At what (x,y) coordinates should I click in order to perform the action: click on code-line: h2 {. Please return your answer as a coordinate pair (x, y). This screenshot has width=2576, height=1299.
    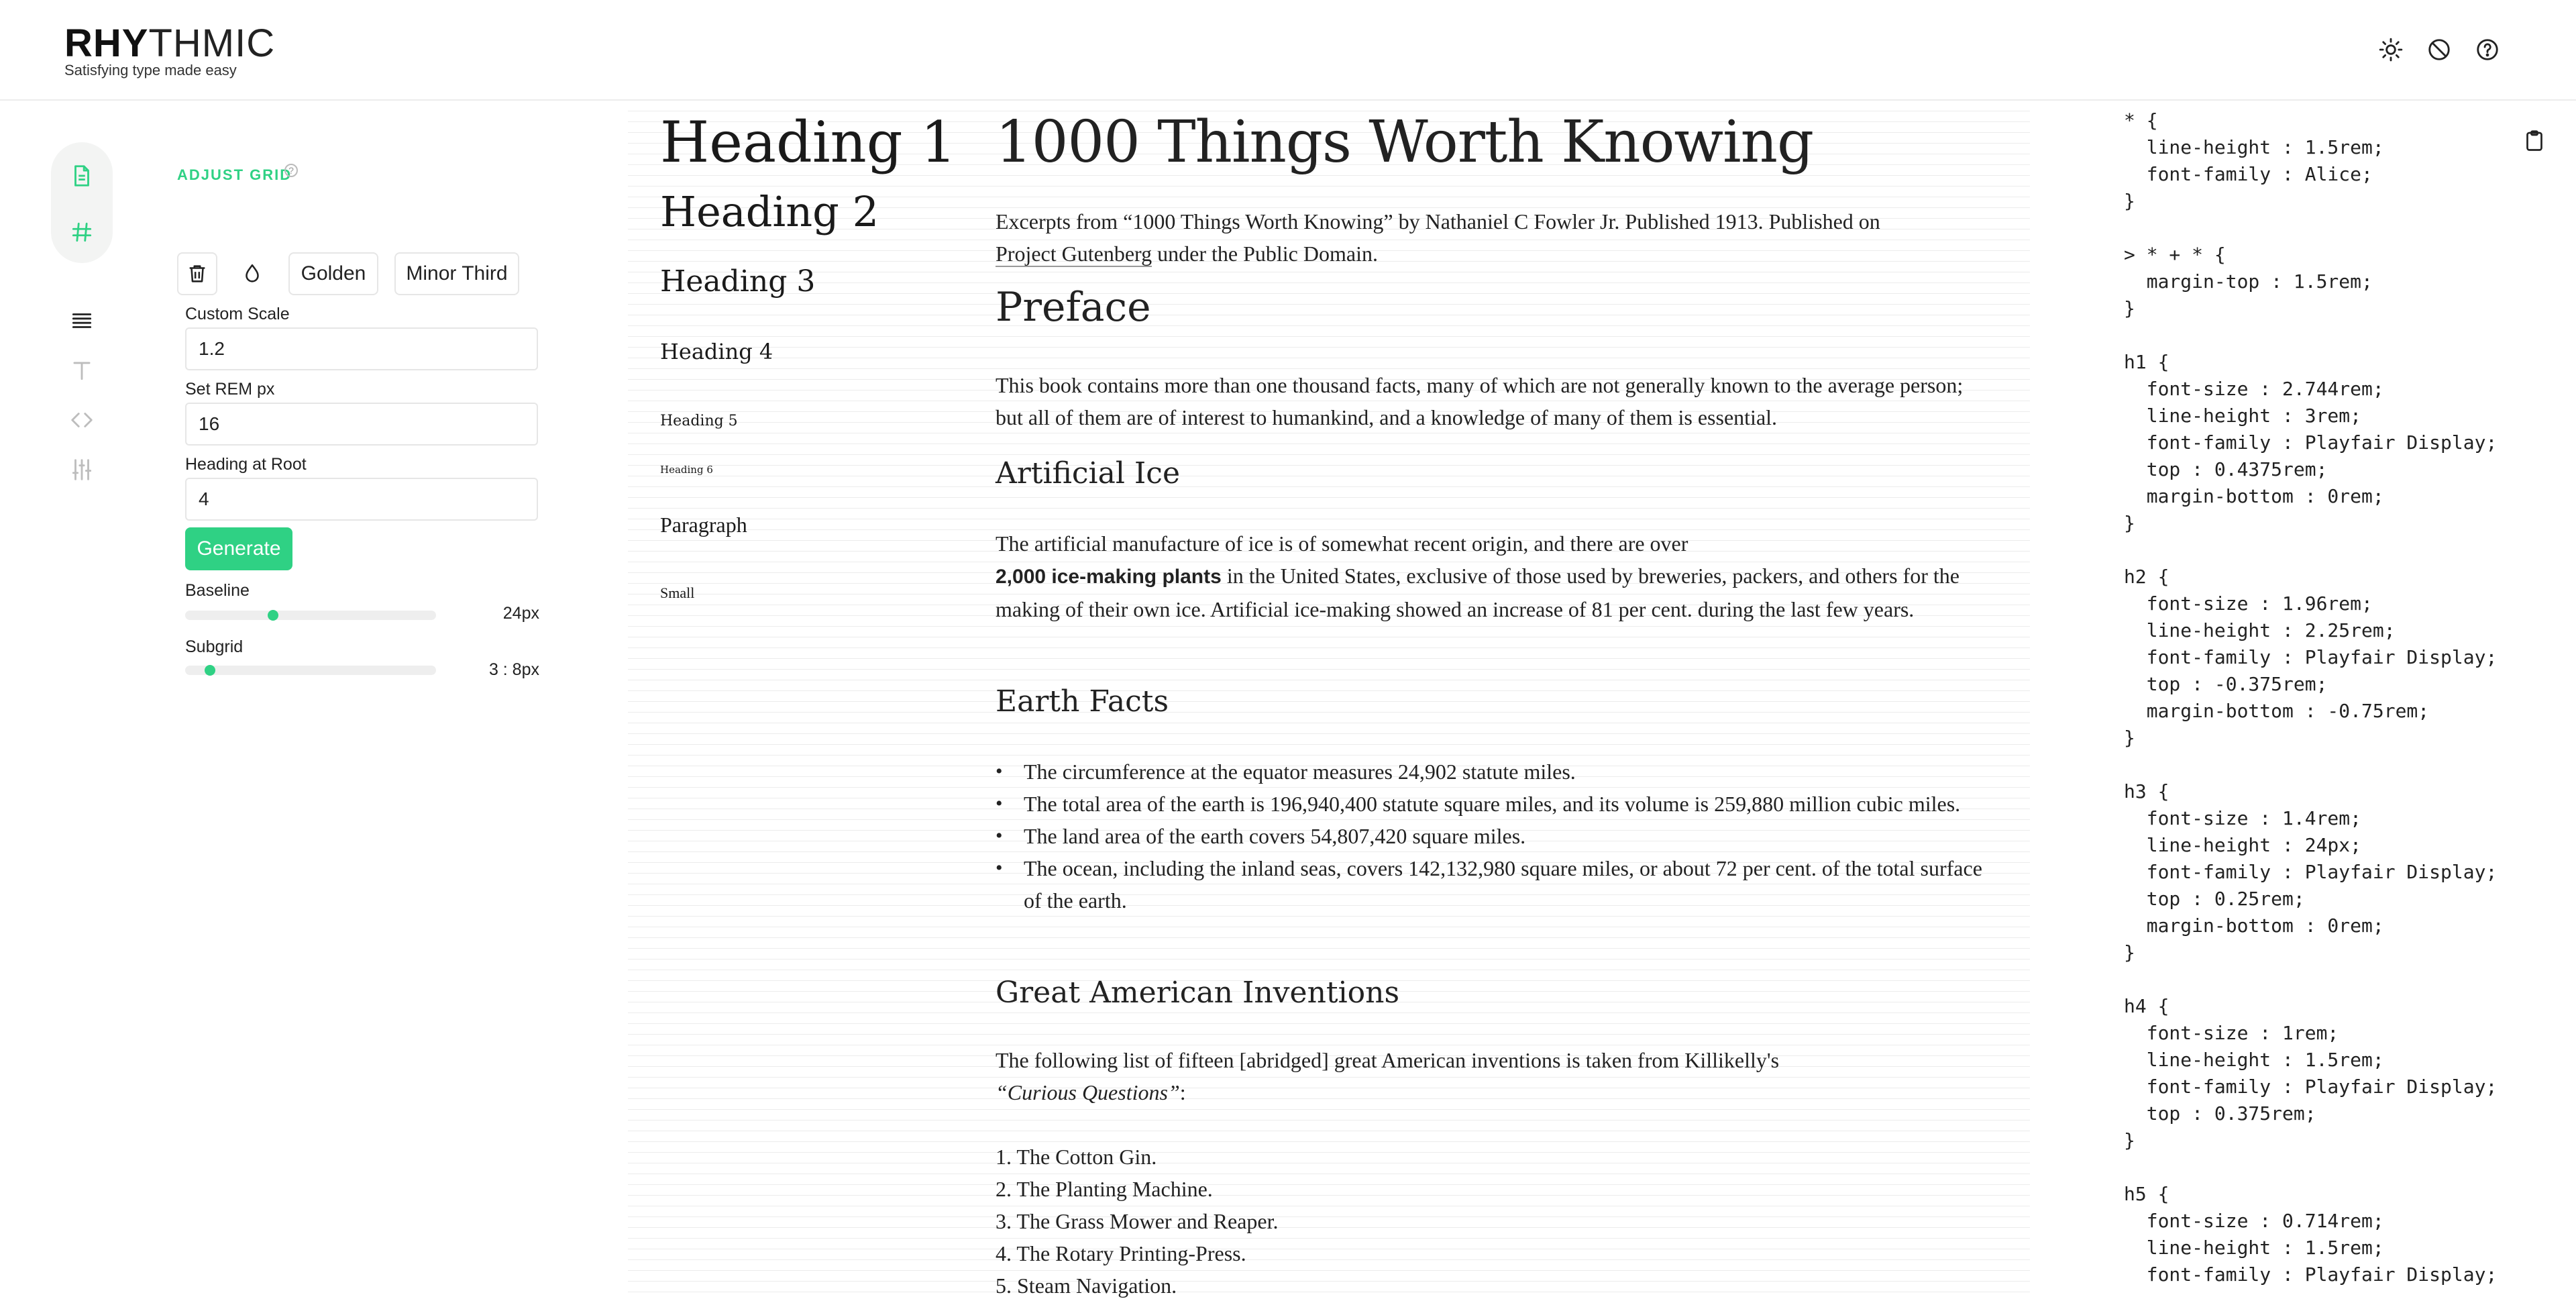
    Looking at the image, I should click on (2146, 577).